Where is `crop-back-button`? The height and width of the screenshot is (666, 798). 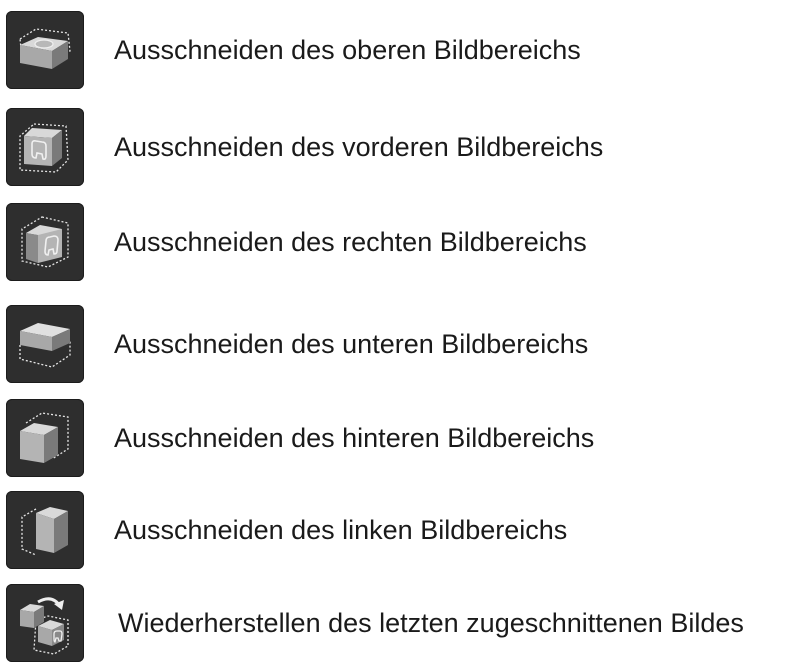
crop-back-button is located at coordinates (45, 438).